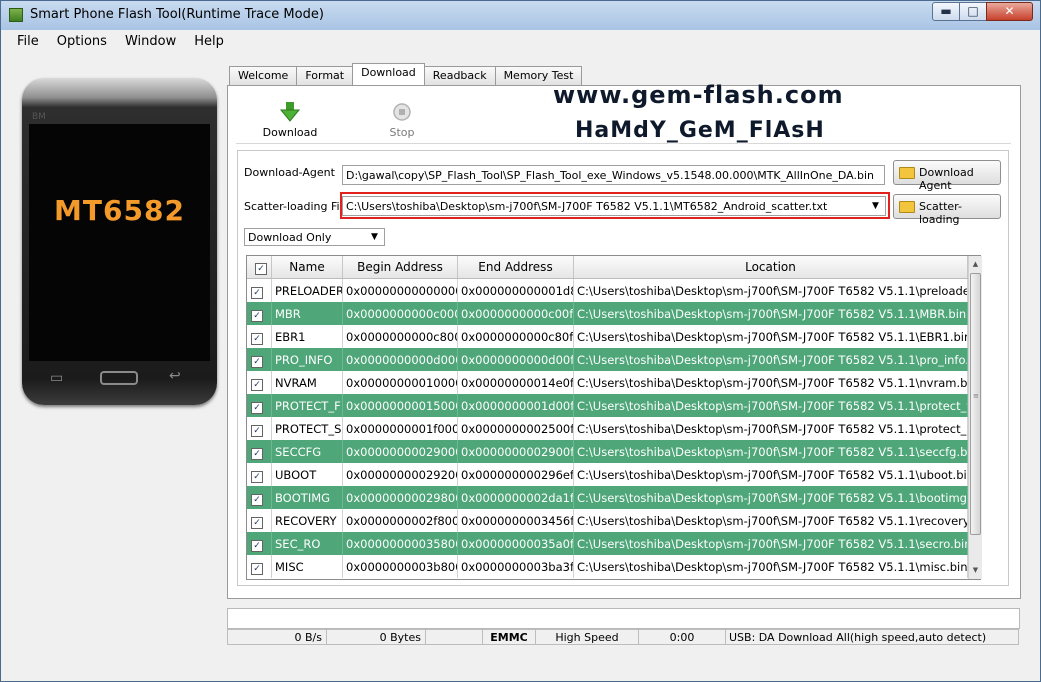 This screenshot has width=1041, height=682. Describe the element at coordinates (263, 76) in the screenshot. I see `tab-welcome: Welcome` at that location.